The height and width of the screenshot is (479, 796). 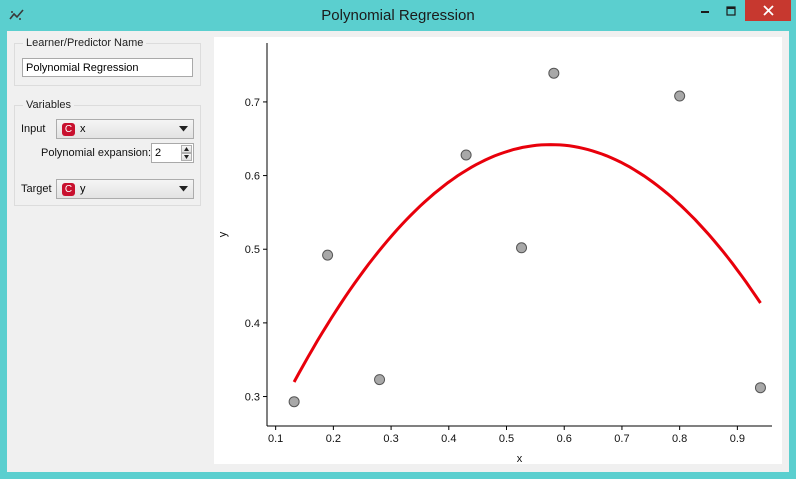 I want to click on window-title: Polynomial Regression, so click(x=398, y=15).